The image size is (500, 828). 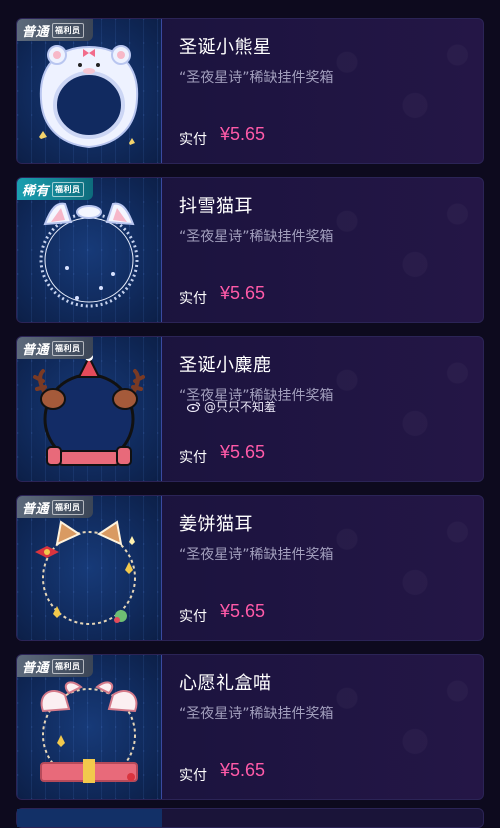 What do you see at coordinates (240, 407) in the screenshot?
I see `watermark-text: @只只不知羞` at bounding box center [240, 407].